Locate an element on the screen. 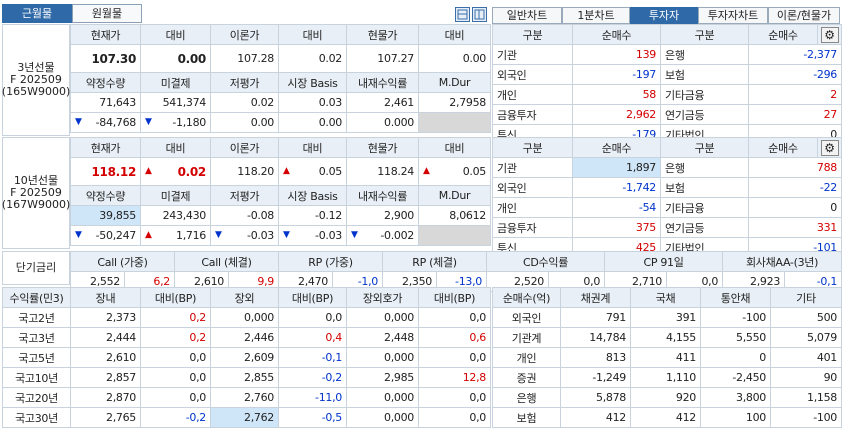  columns-icon is located at coordinates (479, 14).